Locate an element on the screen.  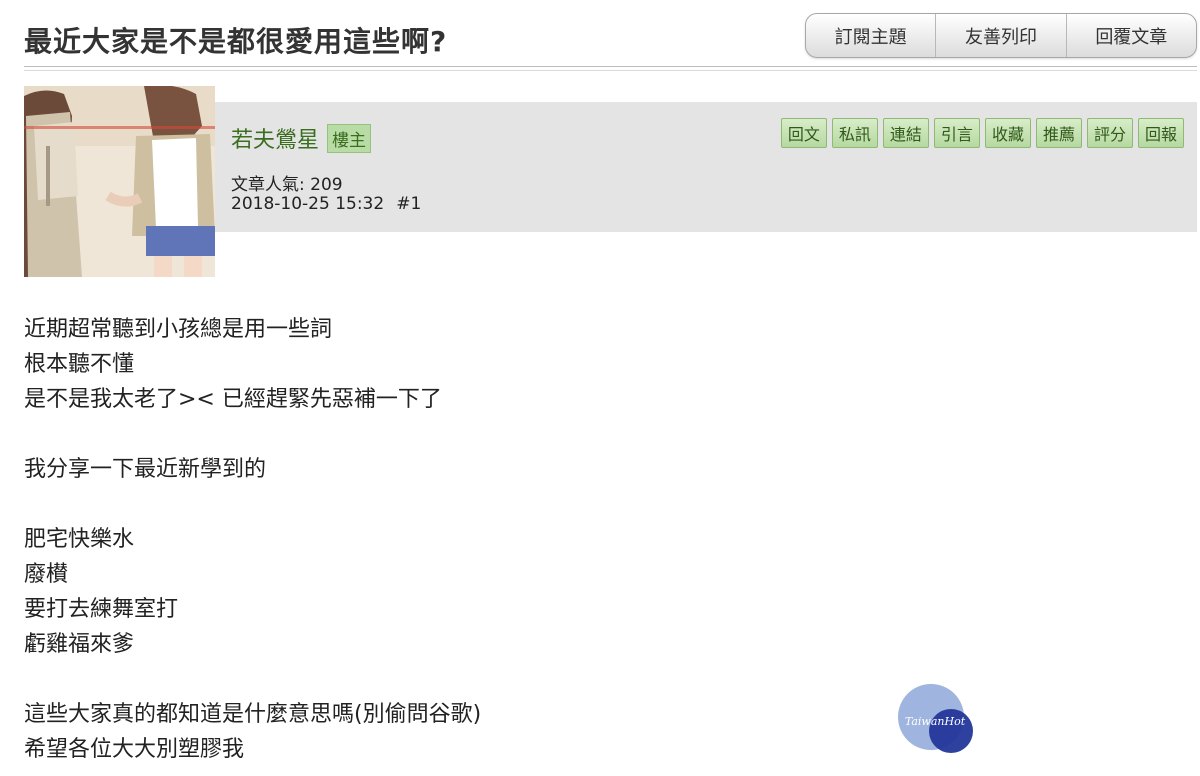
report-button: 回報 is located at coordinates (1160, 133).